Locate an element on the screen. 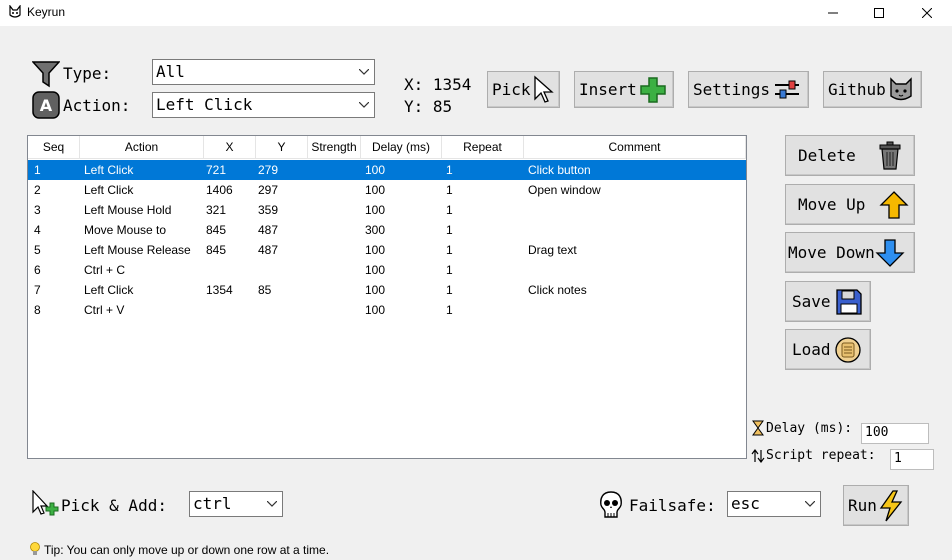 The height and width of the screenshot is (560, 952). action-a-icon: A is located at coordinates (46, 105).